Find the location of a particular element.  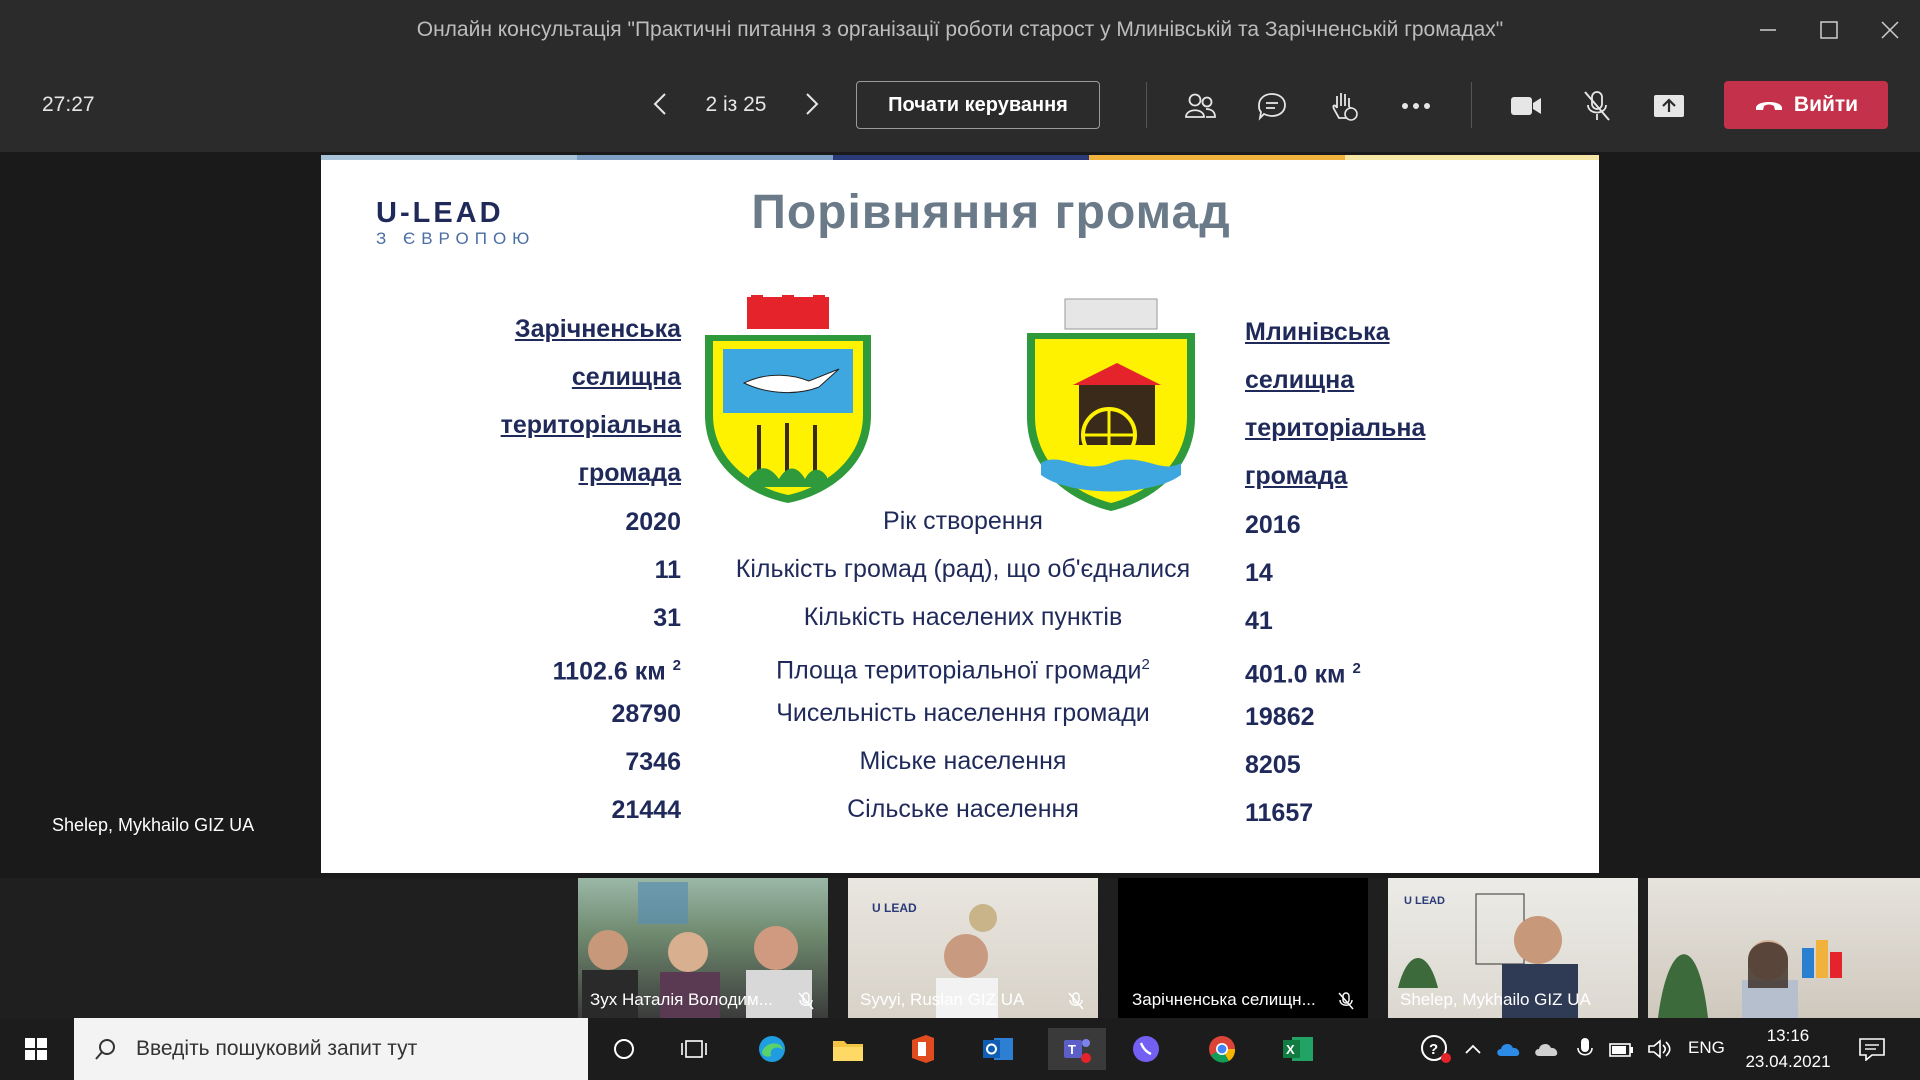

people-icon is located at coordinates (1200, 105).